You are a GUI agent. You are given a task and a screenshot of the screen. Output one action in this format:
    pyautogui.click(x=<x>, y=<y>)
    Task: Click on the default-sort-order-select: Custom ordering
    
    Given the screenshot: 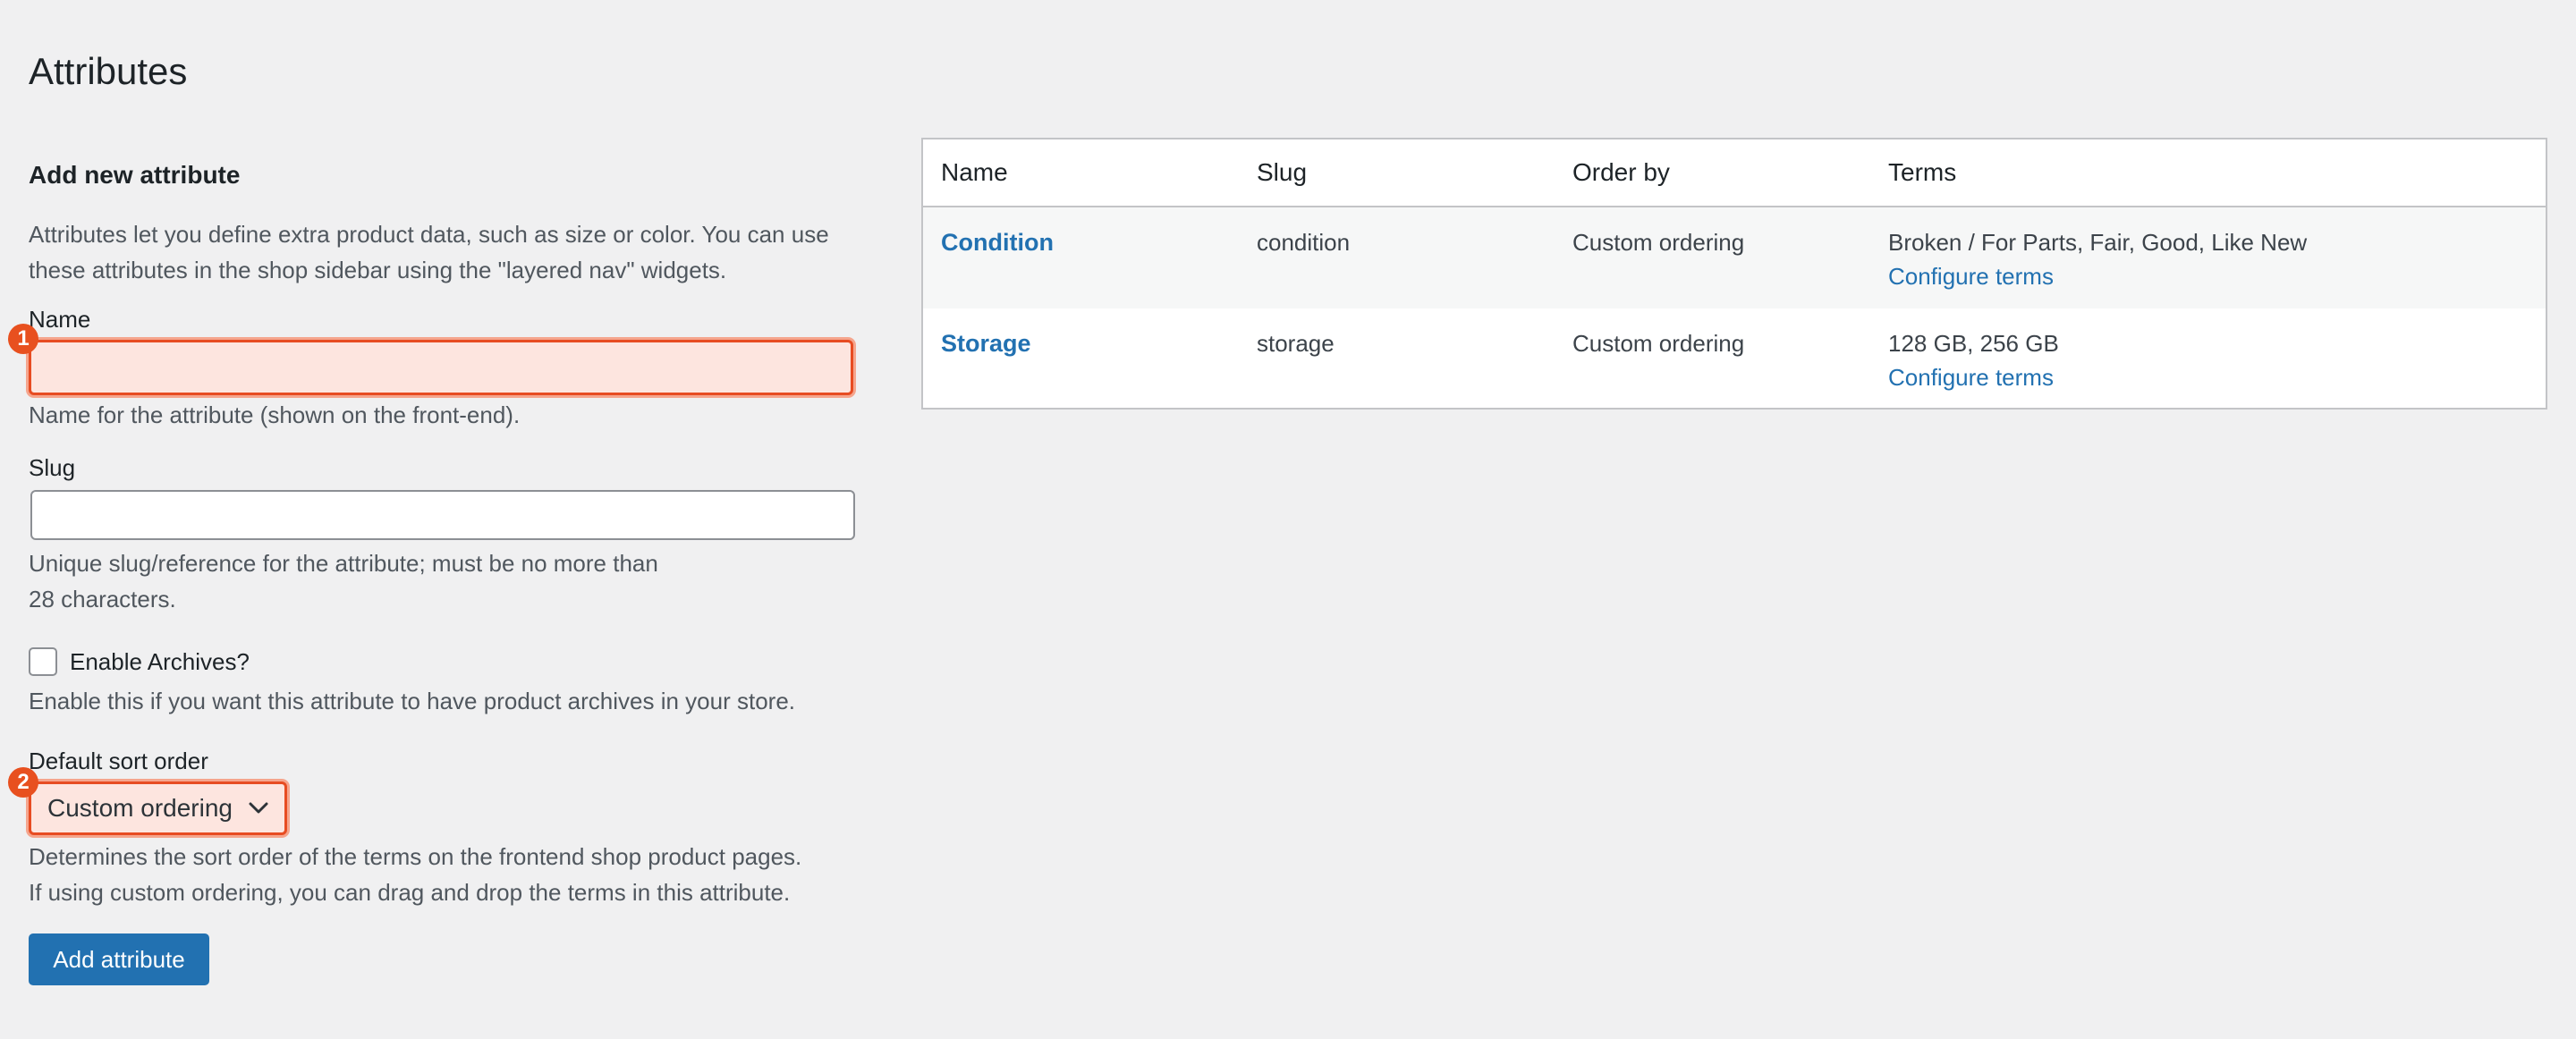 What is the action you would take?
    pyautogui.click(x=158, y=808)
    